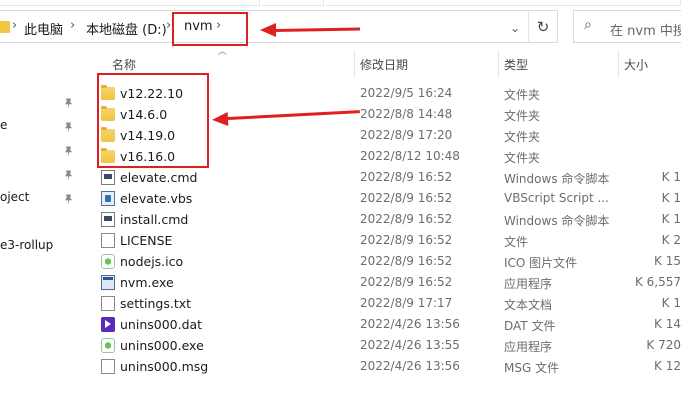 The image size is (681, 400). What do you see at coordinates (384, 64) in the screenshot?
I see `column-header-date: 修改日期` at bounding box center [384, 64].